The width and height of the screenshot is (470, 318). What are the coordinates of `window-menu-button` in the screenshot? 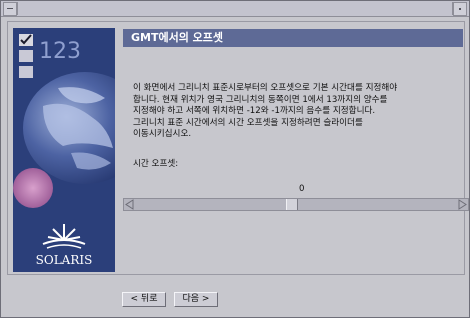 It's located at (10, 9).